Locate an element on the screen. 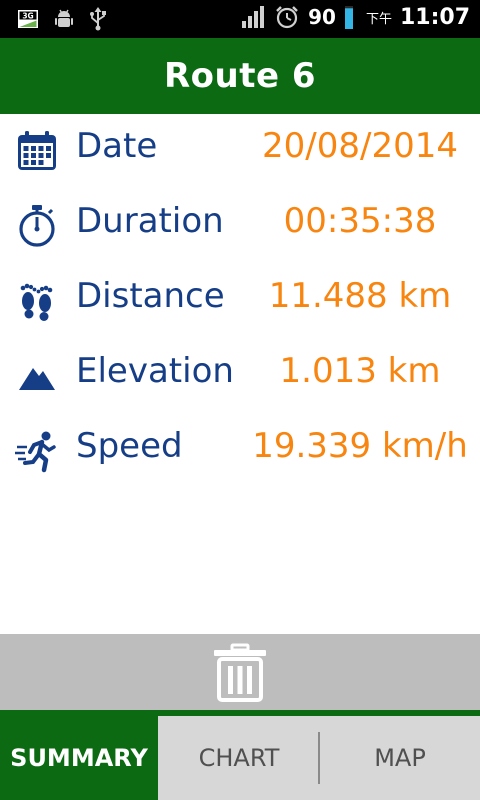 This screenshot has width=480, height=800. summary-row-elevation: Elevation 1.013 km is located at coordinates (240, 376).